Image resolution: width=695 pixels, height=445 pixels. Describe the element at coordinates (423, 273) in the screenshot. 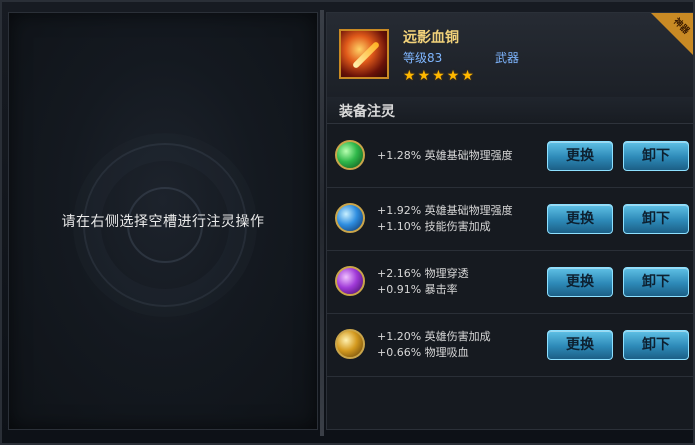

I see `slot-stat-line: +2.16% 物理穿透` at that location.